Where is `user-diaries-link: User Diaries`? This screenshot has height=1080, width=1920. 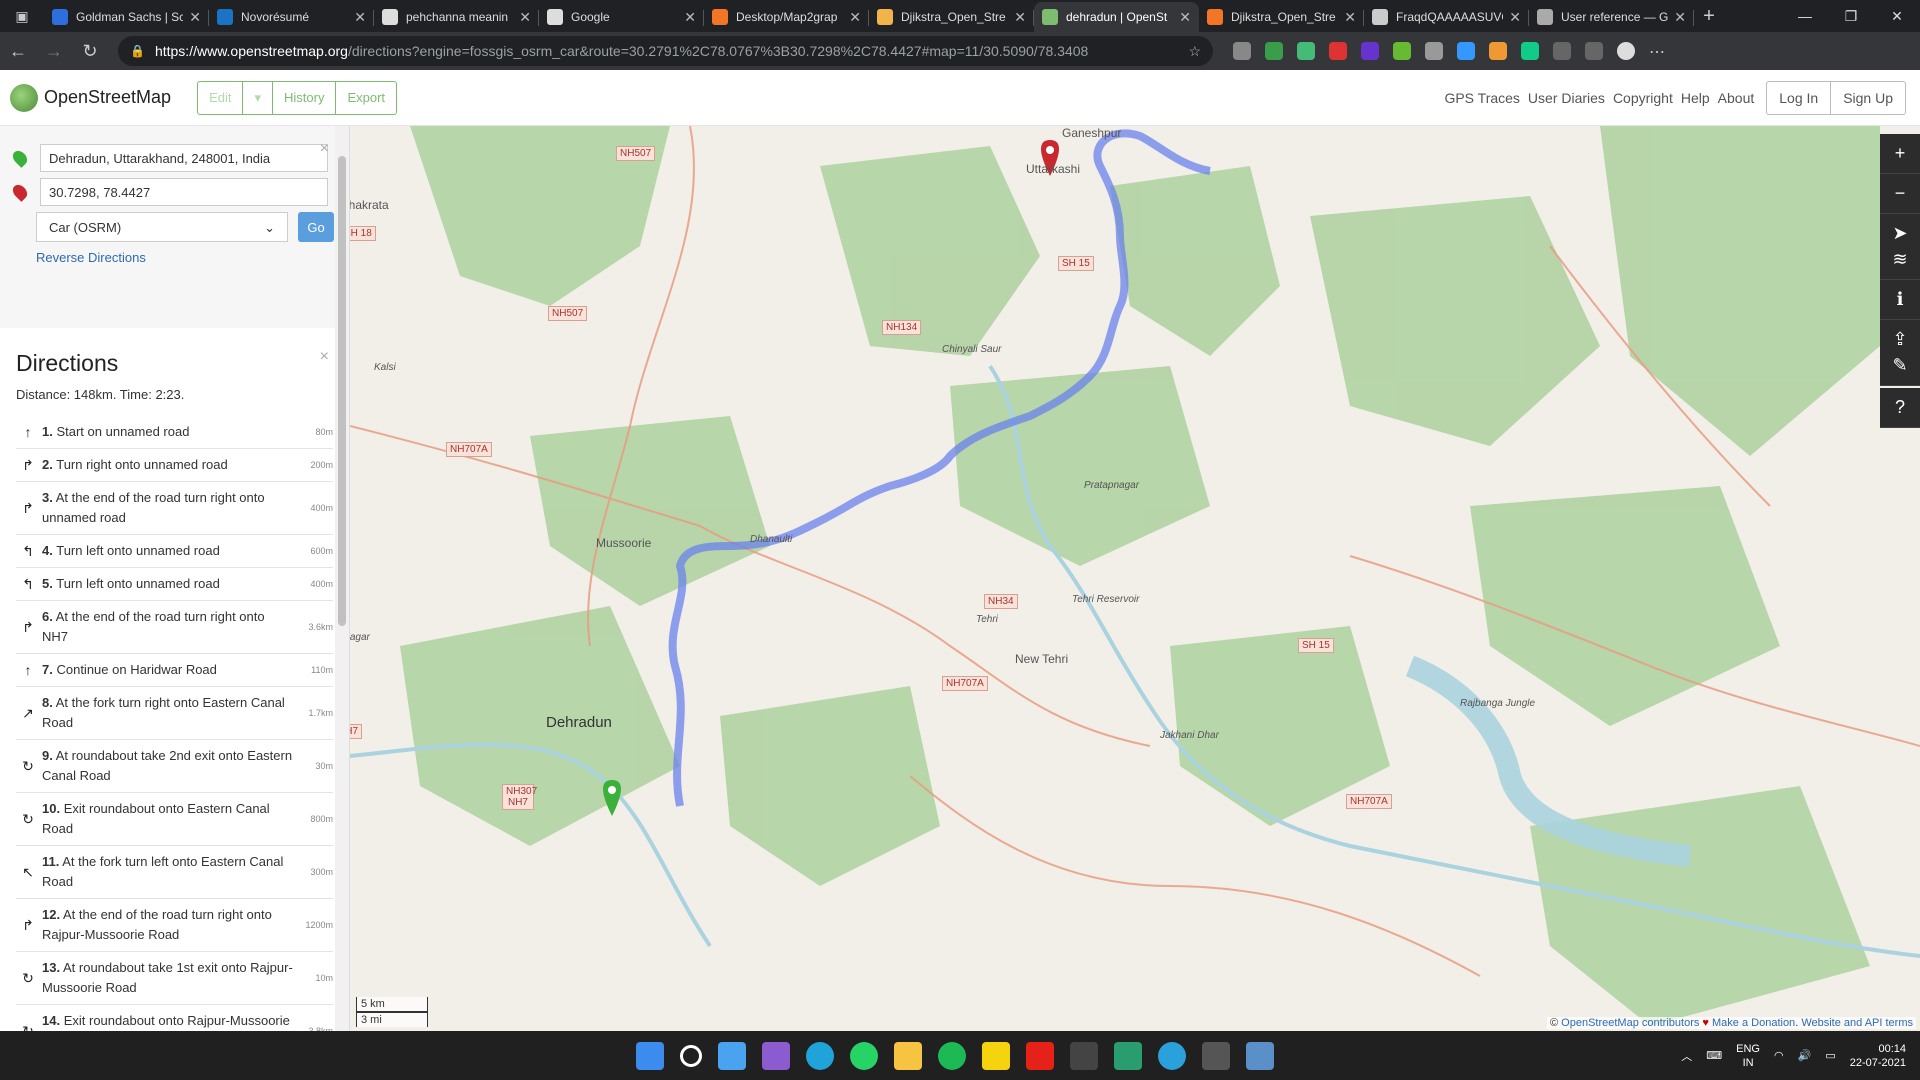 user-diaries-link: User Diaries is located at coordinates (1566, 98).